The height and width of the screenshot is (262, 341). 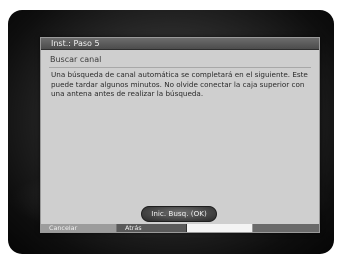 I want to click on blue-key-button, so click(x=286, y=228).